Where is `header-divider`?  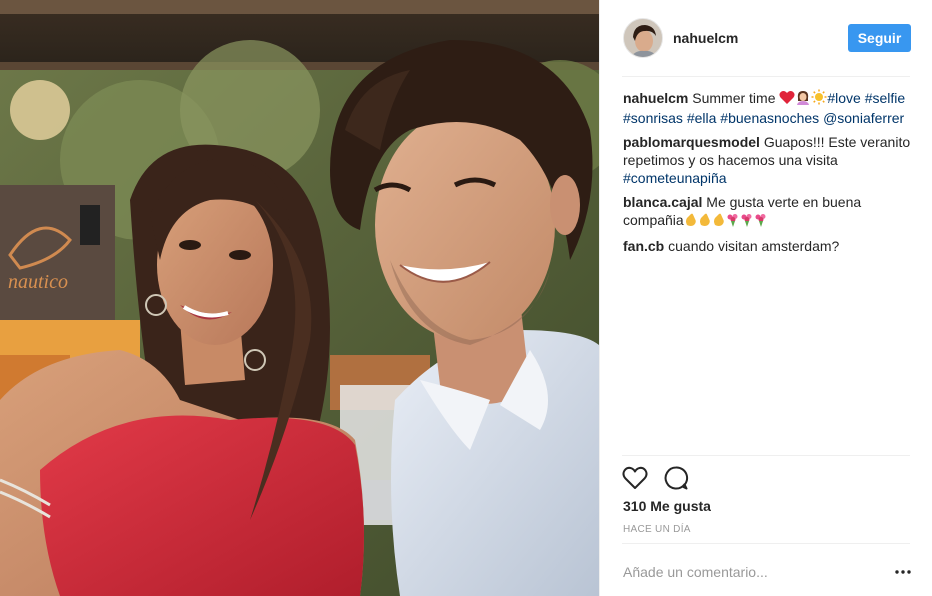 header-divider is located at coordinates (766, 76).